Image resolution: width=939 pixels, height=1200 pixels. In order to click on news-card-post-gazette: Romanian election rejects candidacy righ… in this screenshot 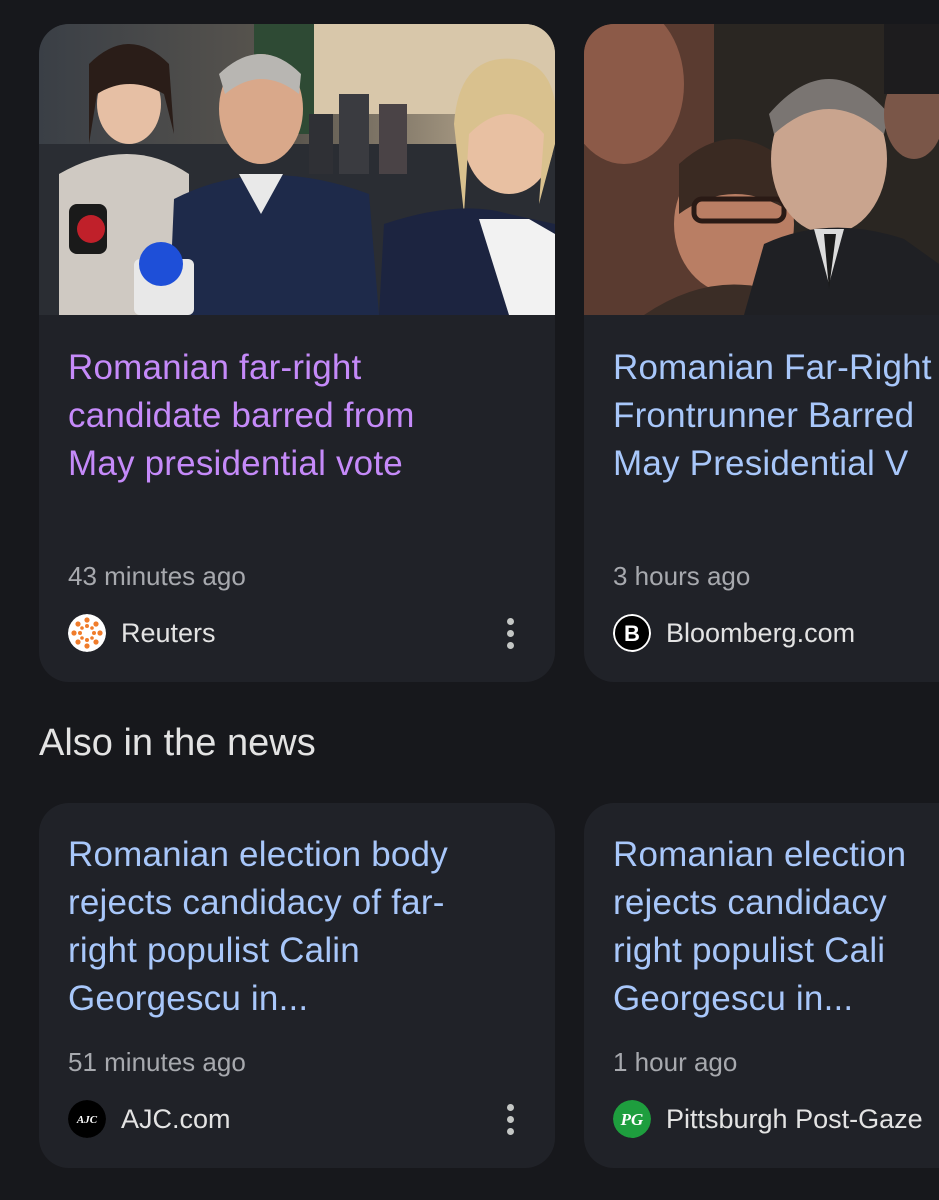, I will do `click(761, 985)`.